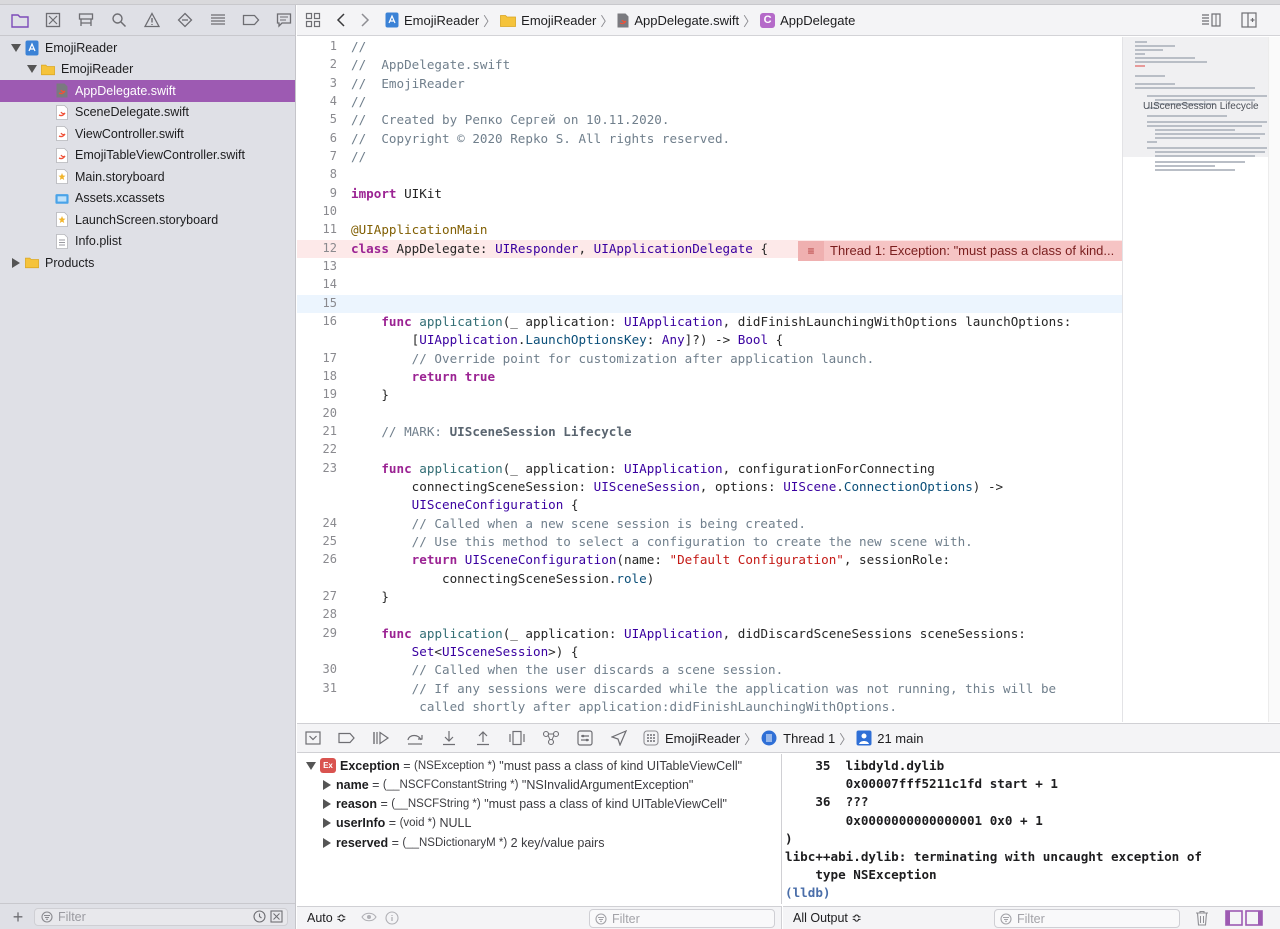 The height and width of the screenshot is (929, 1280). What do you see at coordinates (1254, 918) in the screenshot?
I see `show-console-view-icon` at bounding box center [1254, 918].